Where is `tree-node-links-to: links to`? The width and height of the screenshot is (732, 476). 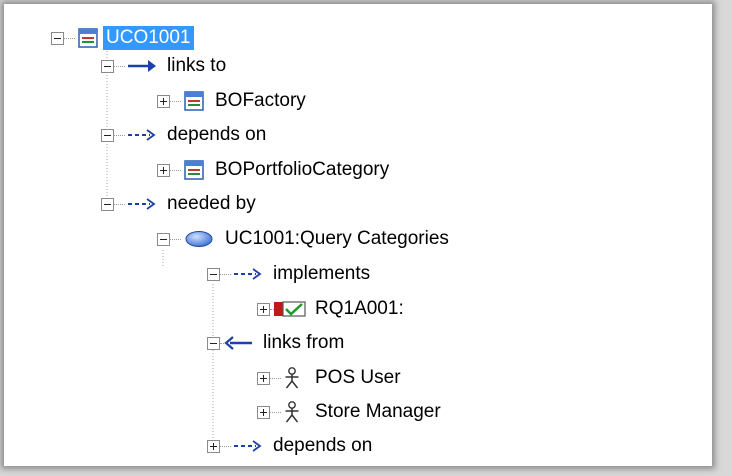 tree-node-links-to: links to is located at coordinates (165, 66).